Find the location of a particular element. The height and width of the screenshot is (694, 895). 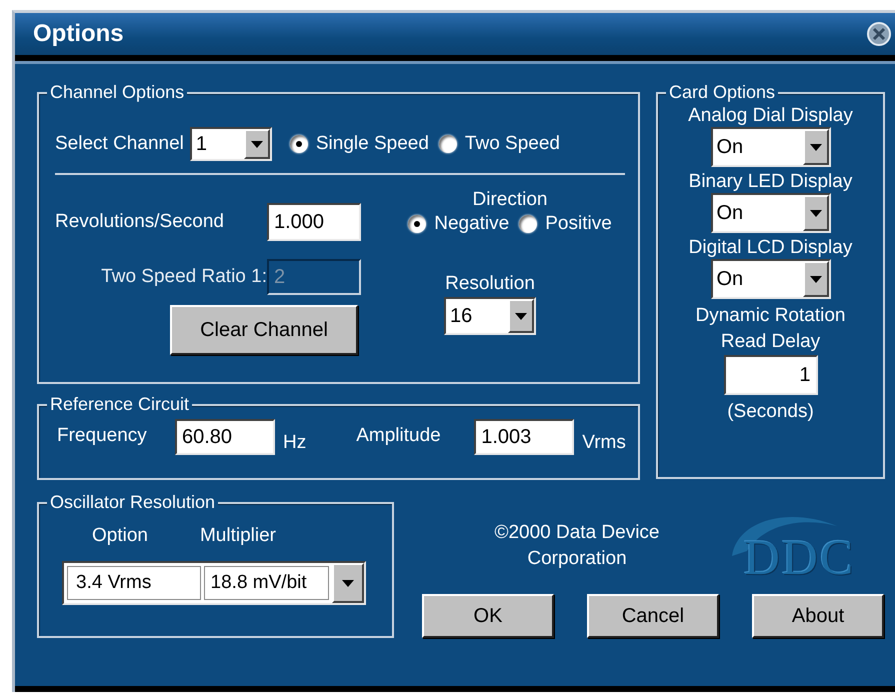

label: Digital LCD Display is located at coordinates (770, 248).